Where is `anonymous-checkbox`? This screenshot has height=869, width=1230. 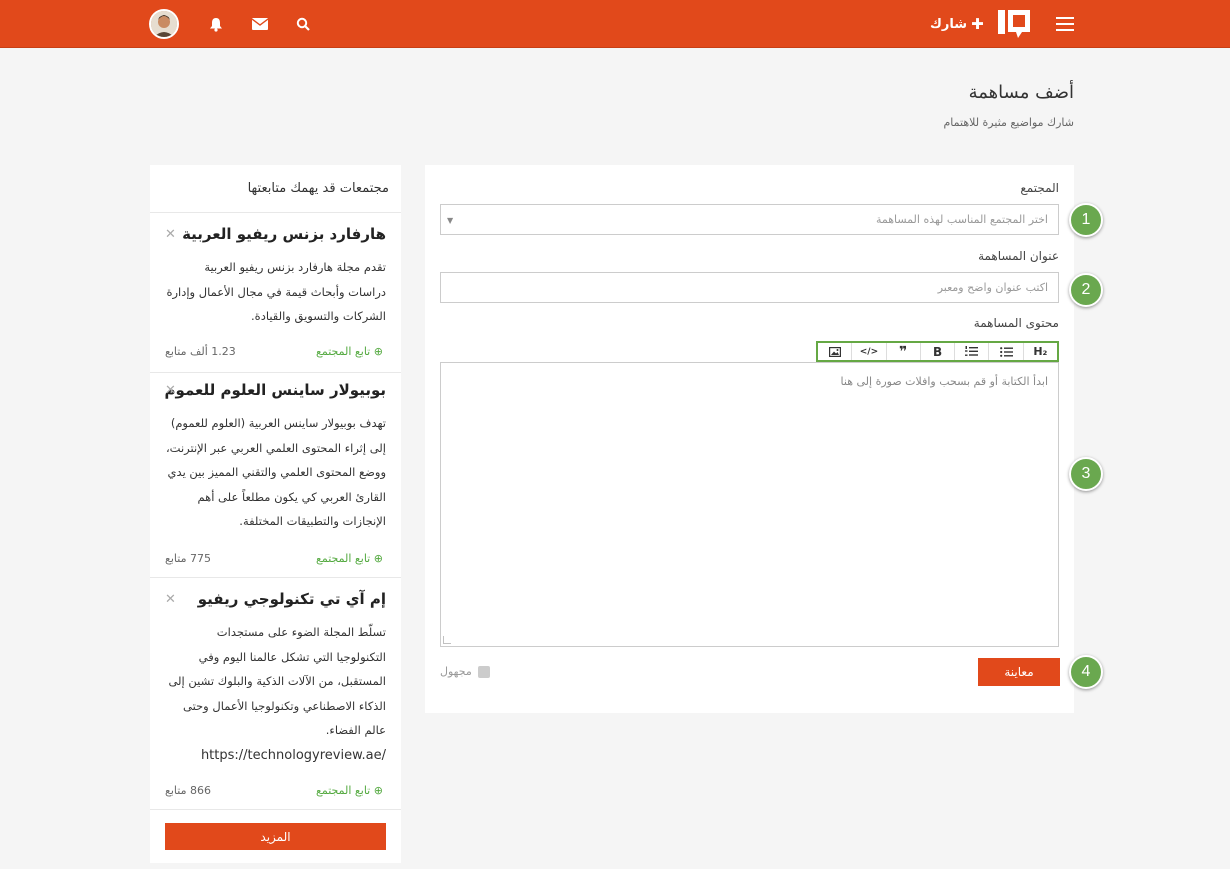 anonymous-checkbox is located at coordinates (483, 671).